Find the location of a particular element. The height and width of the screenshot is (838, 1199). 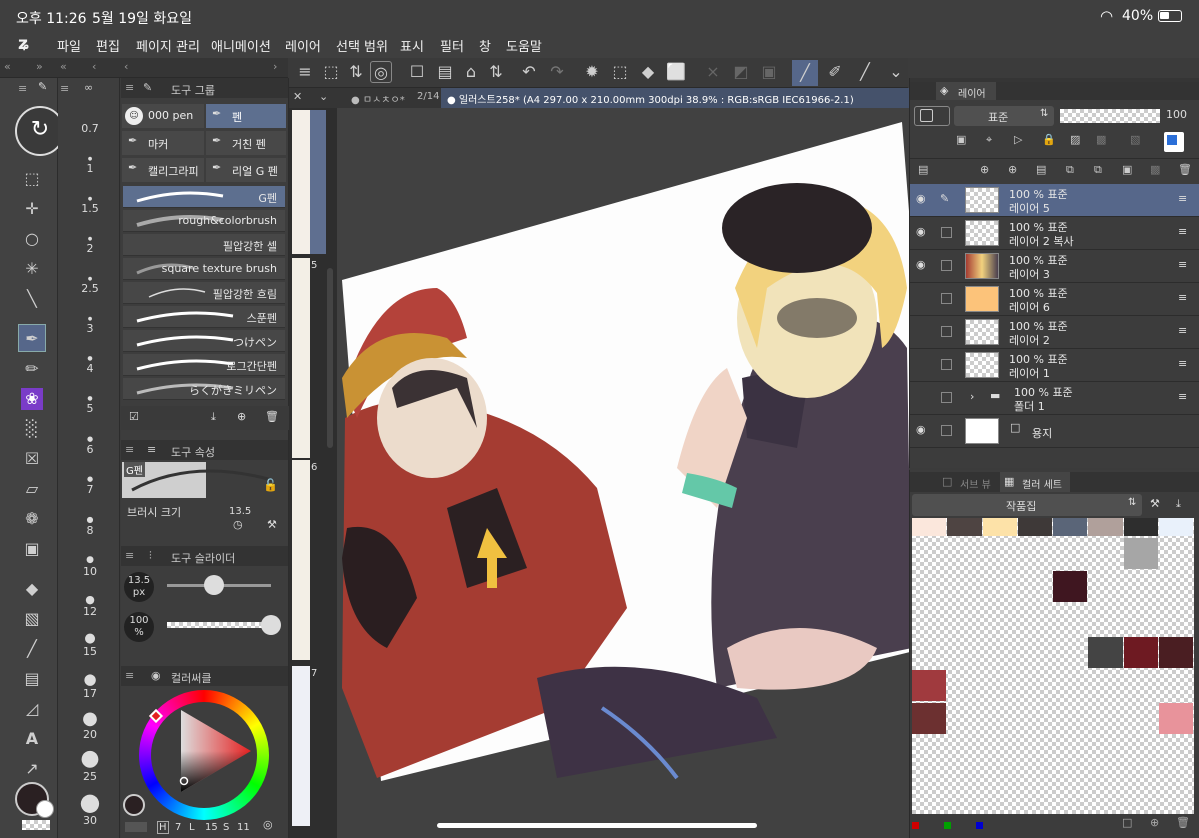

layer-row: ◉ □ 용지 is located at coordinates (1054, 431).